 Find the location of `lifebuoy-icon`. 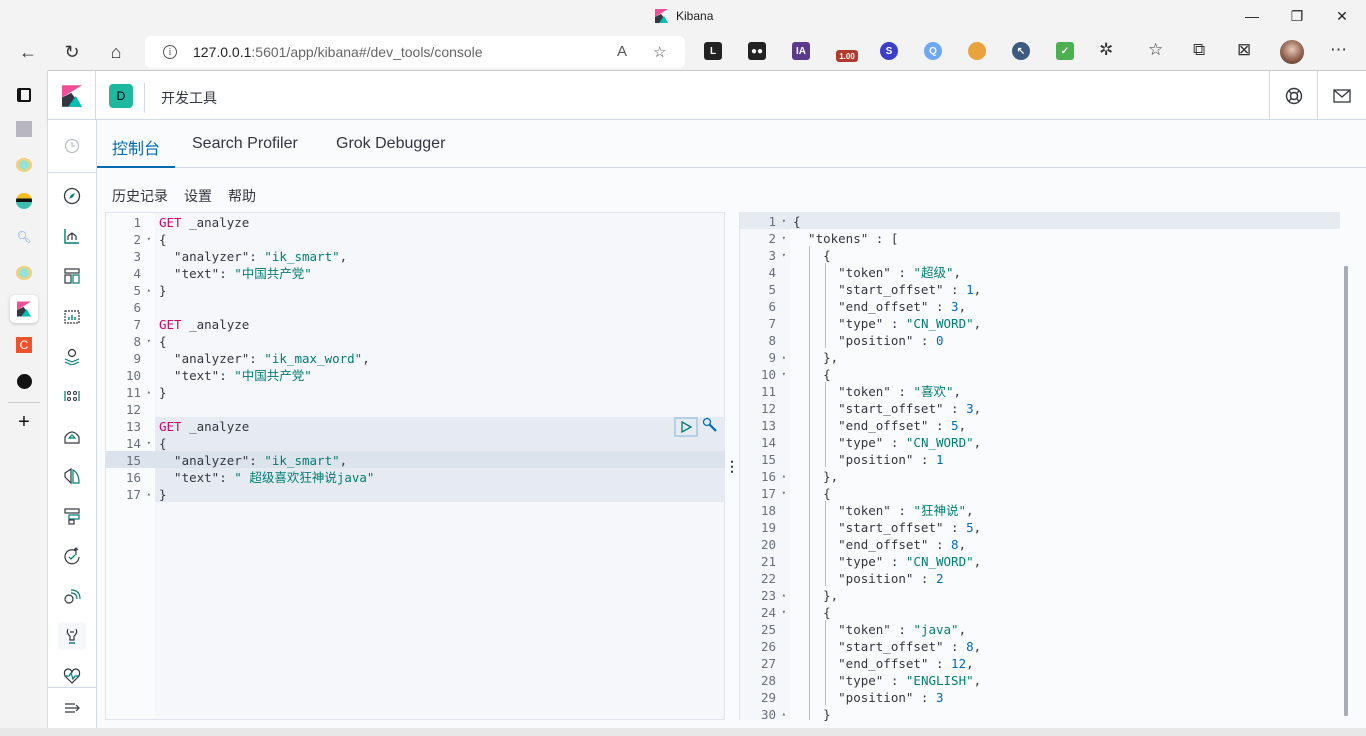

lifebuoy-icon is located at coordinates (1293, 95).